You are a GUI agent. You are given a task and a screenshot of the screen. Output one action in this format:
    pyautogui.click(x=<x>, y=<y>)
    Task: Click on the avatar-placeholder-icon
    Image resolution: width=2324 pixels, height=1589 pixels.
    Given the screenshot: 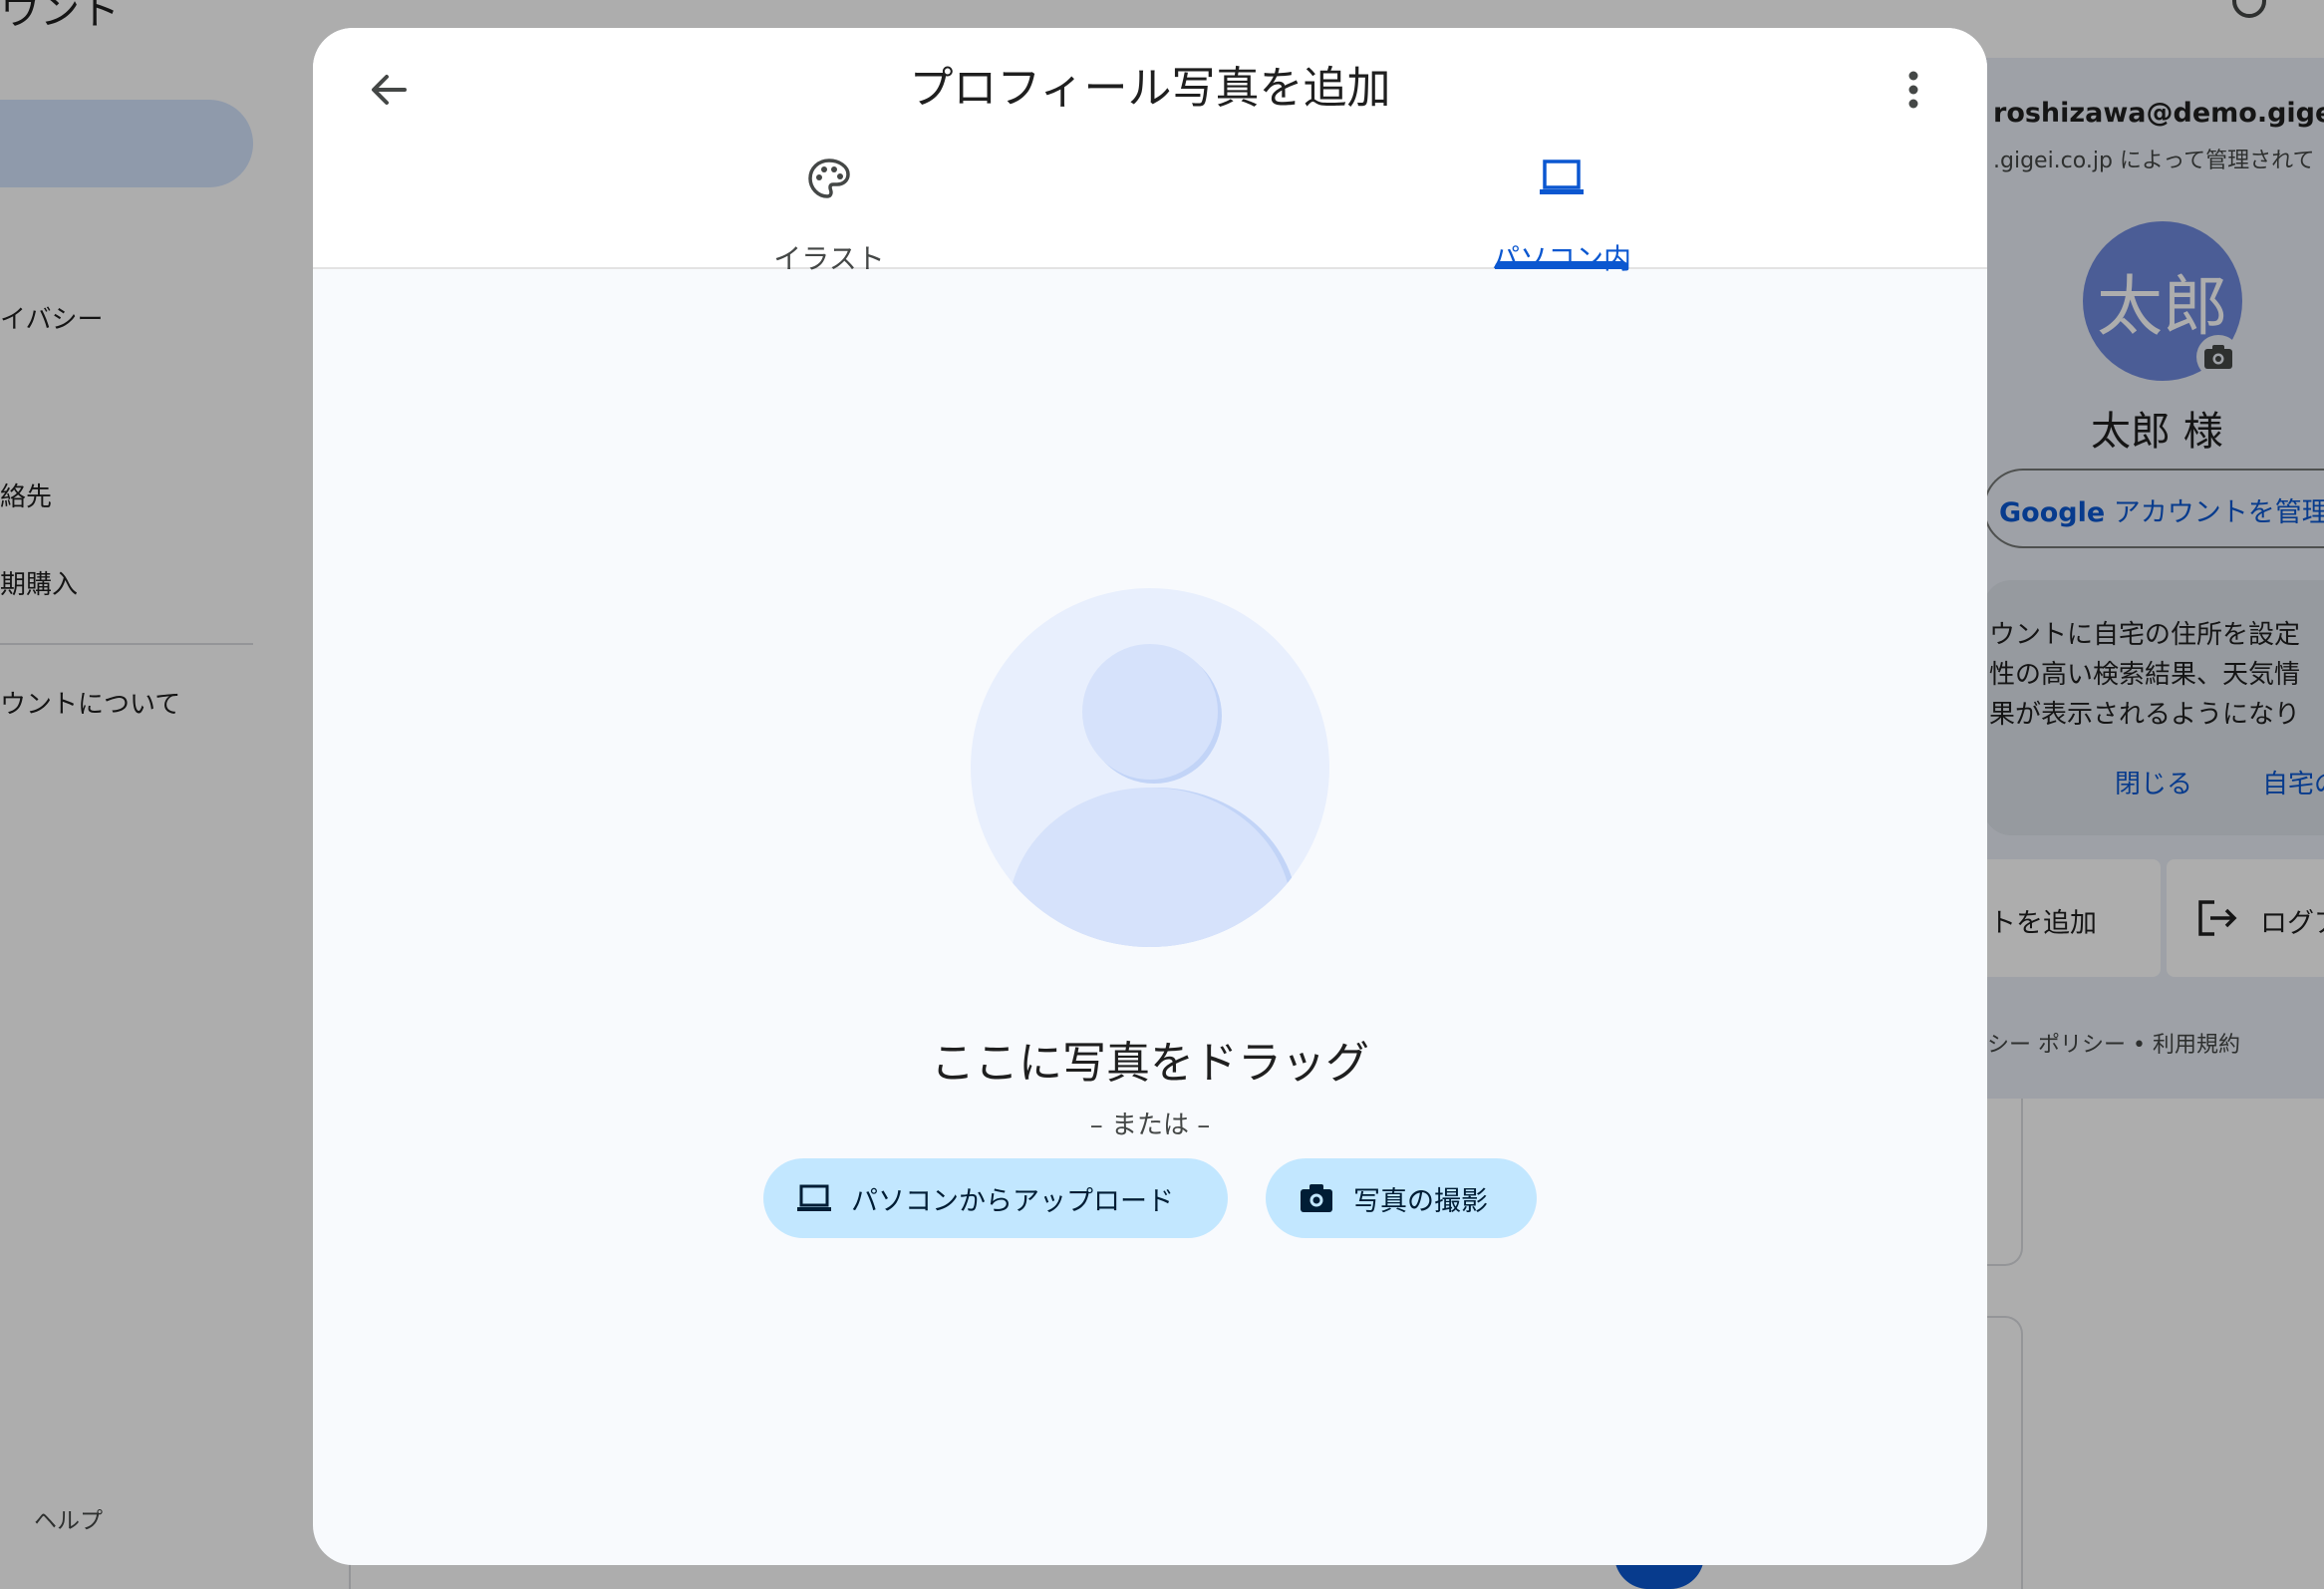 What is the action you would take?
    pyautogui.click(x=1150, y=767)
    